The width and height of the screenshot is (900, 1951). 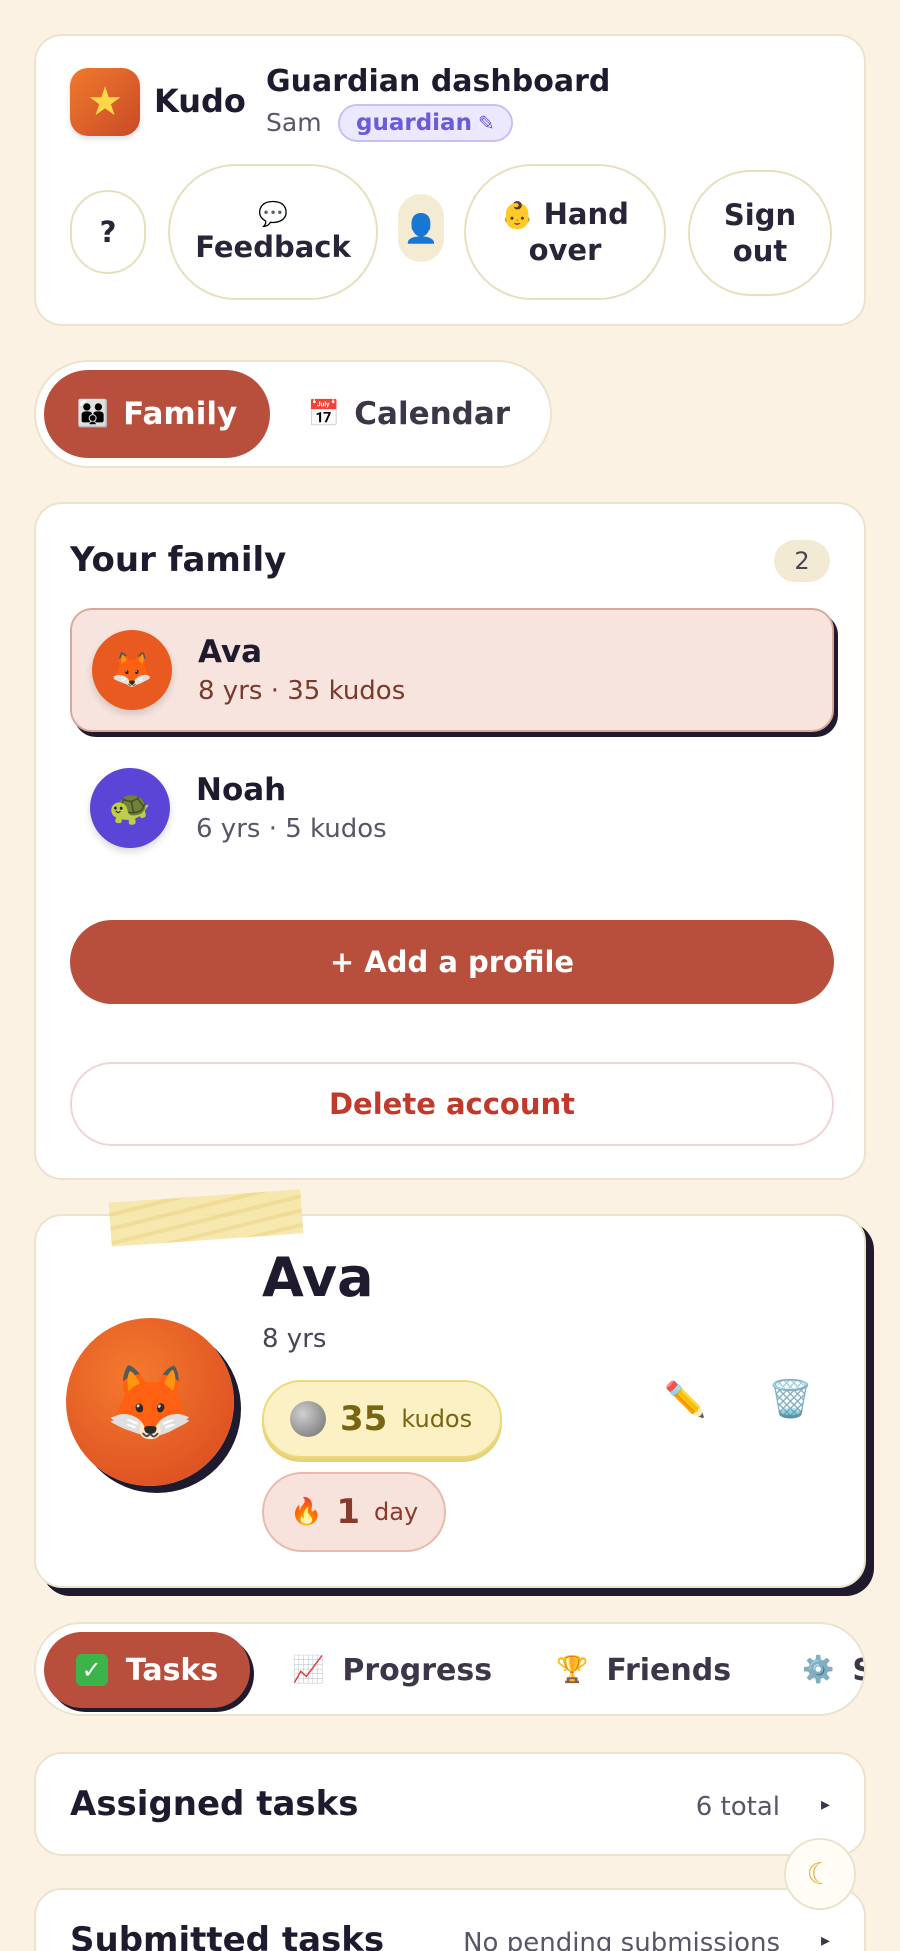 I want to click on user-avatar-icon: 👤, so click(x=421, y=228).